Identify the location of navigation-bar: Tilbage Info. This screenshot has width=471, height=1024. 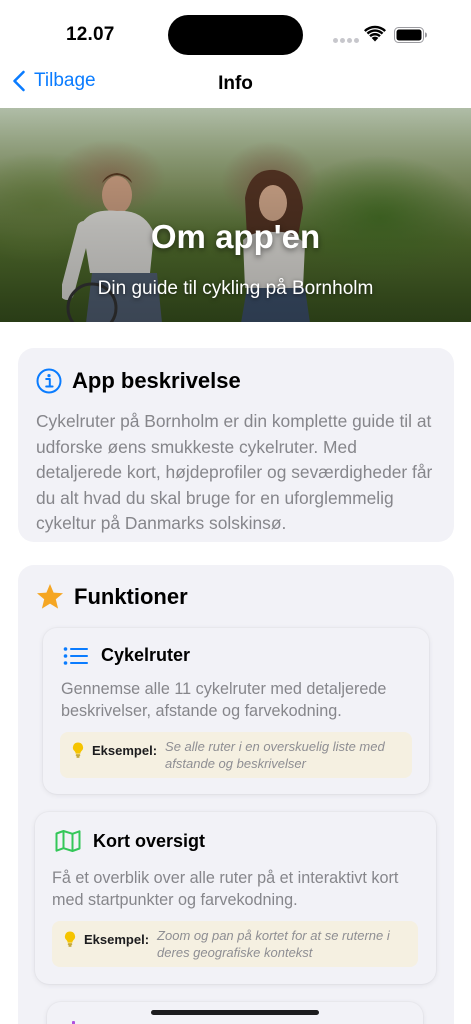
(235, 85).